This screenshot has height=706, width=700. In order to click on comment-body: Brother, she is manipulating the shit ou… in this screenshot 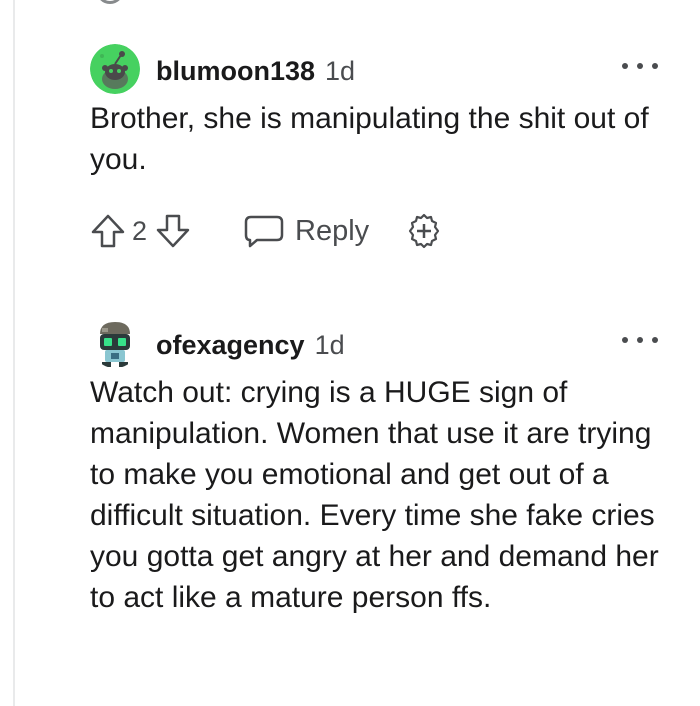, I will do `click(369, 139)`.